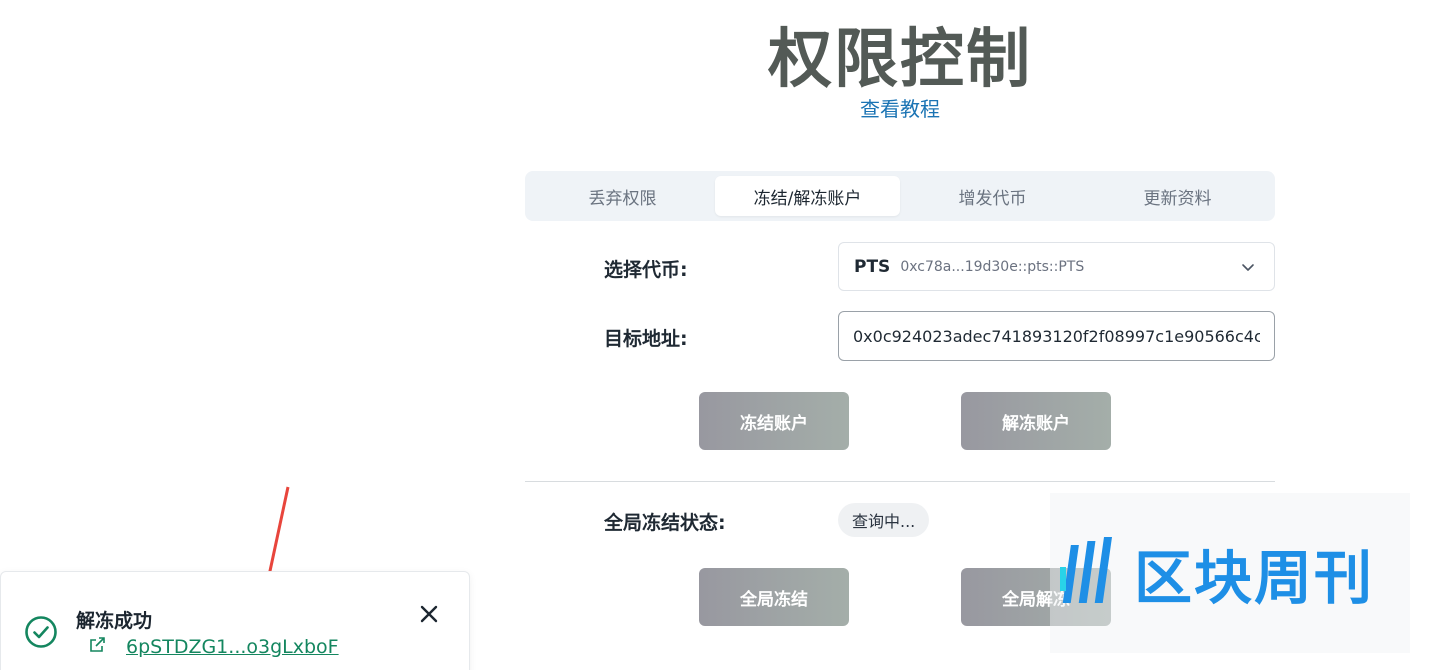 The height and width of the screenshot is (670, 1429). I want to click on tab-mint-tokens: 增发代币, so click(992, 196).